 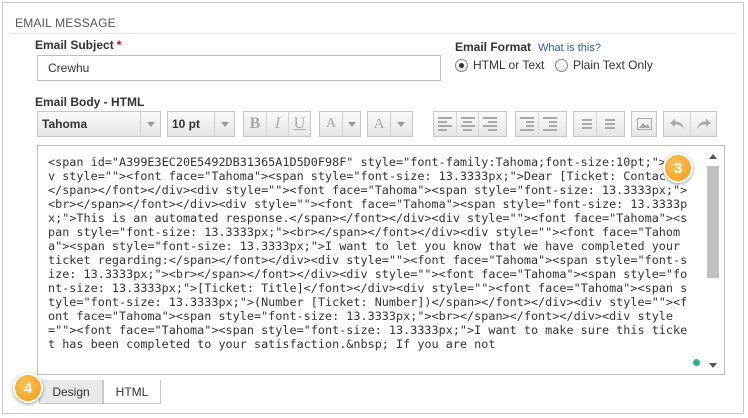 I want to click on font-size-icon: A, so click(x=331, y=124).